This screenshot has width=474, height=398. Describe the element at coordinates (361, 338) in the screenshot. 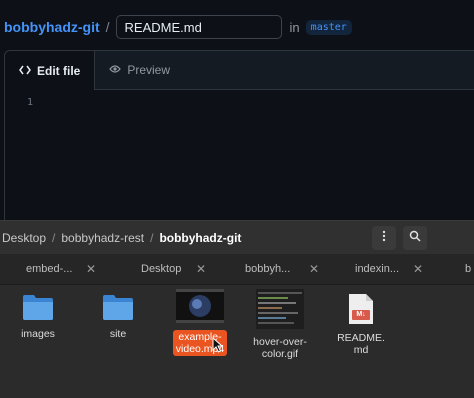

I see `file-name-line1: README.` at that location.